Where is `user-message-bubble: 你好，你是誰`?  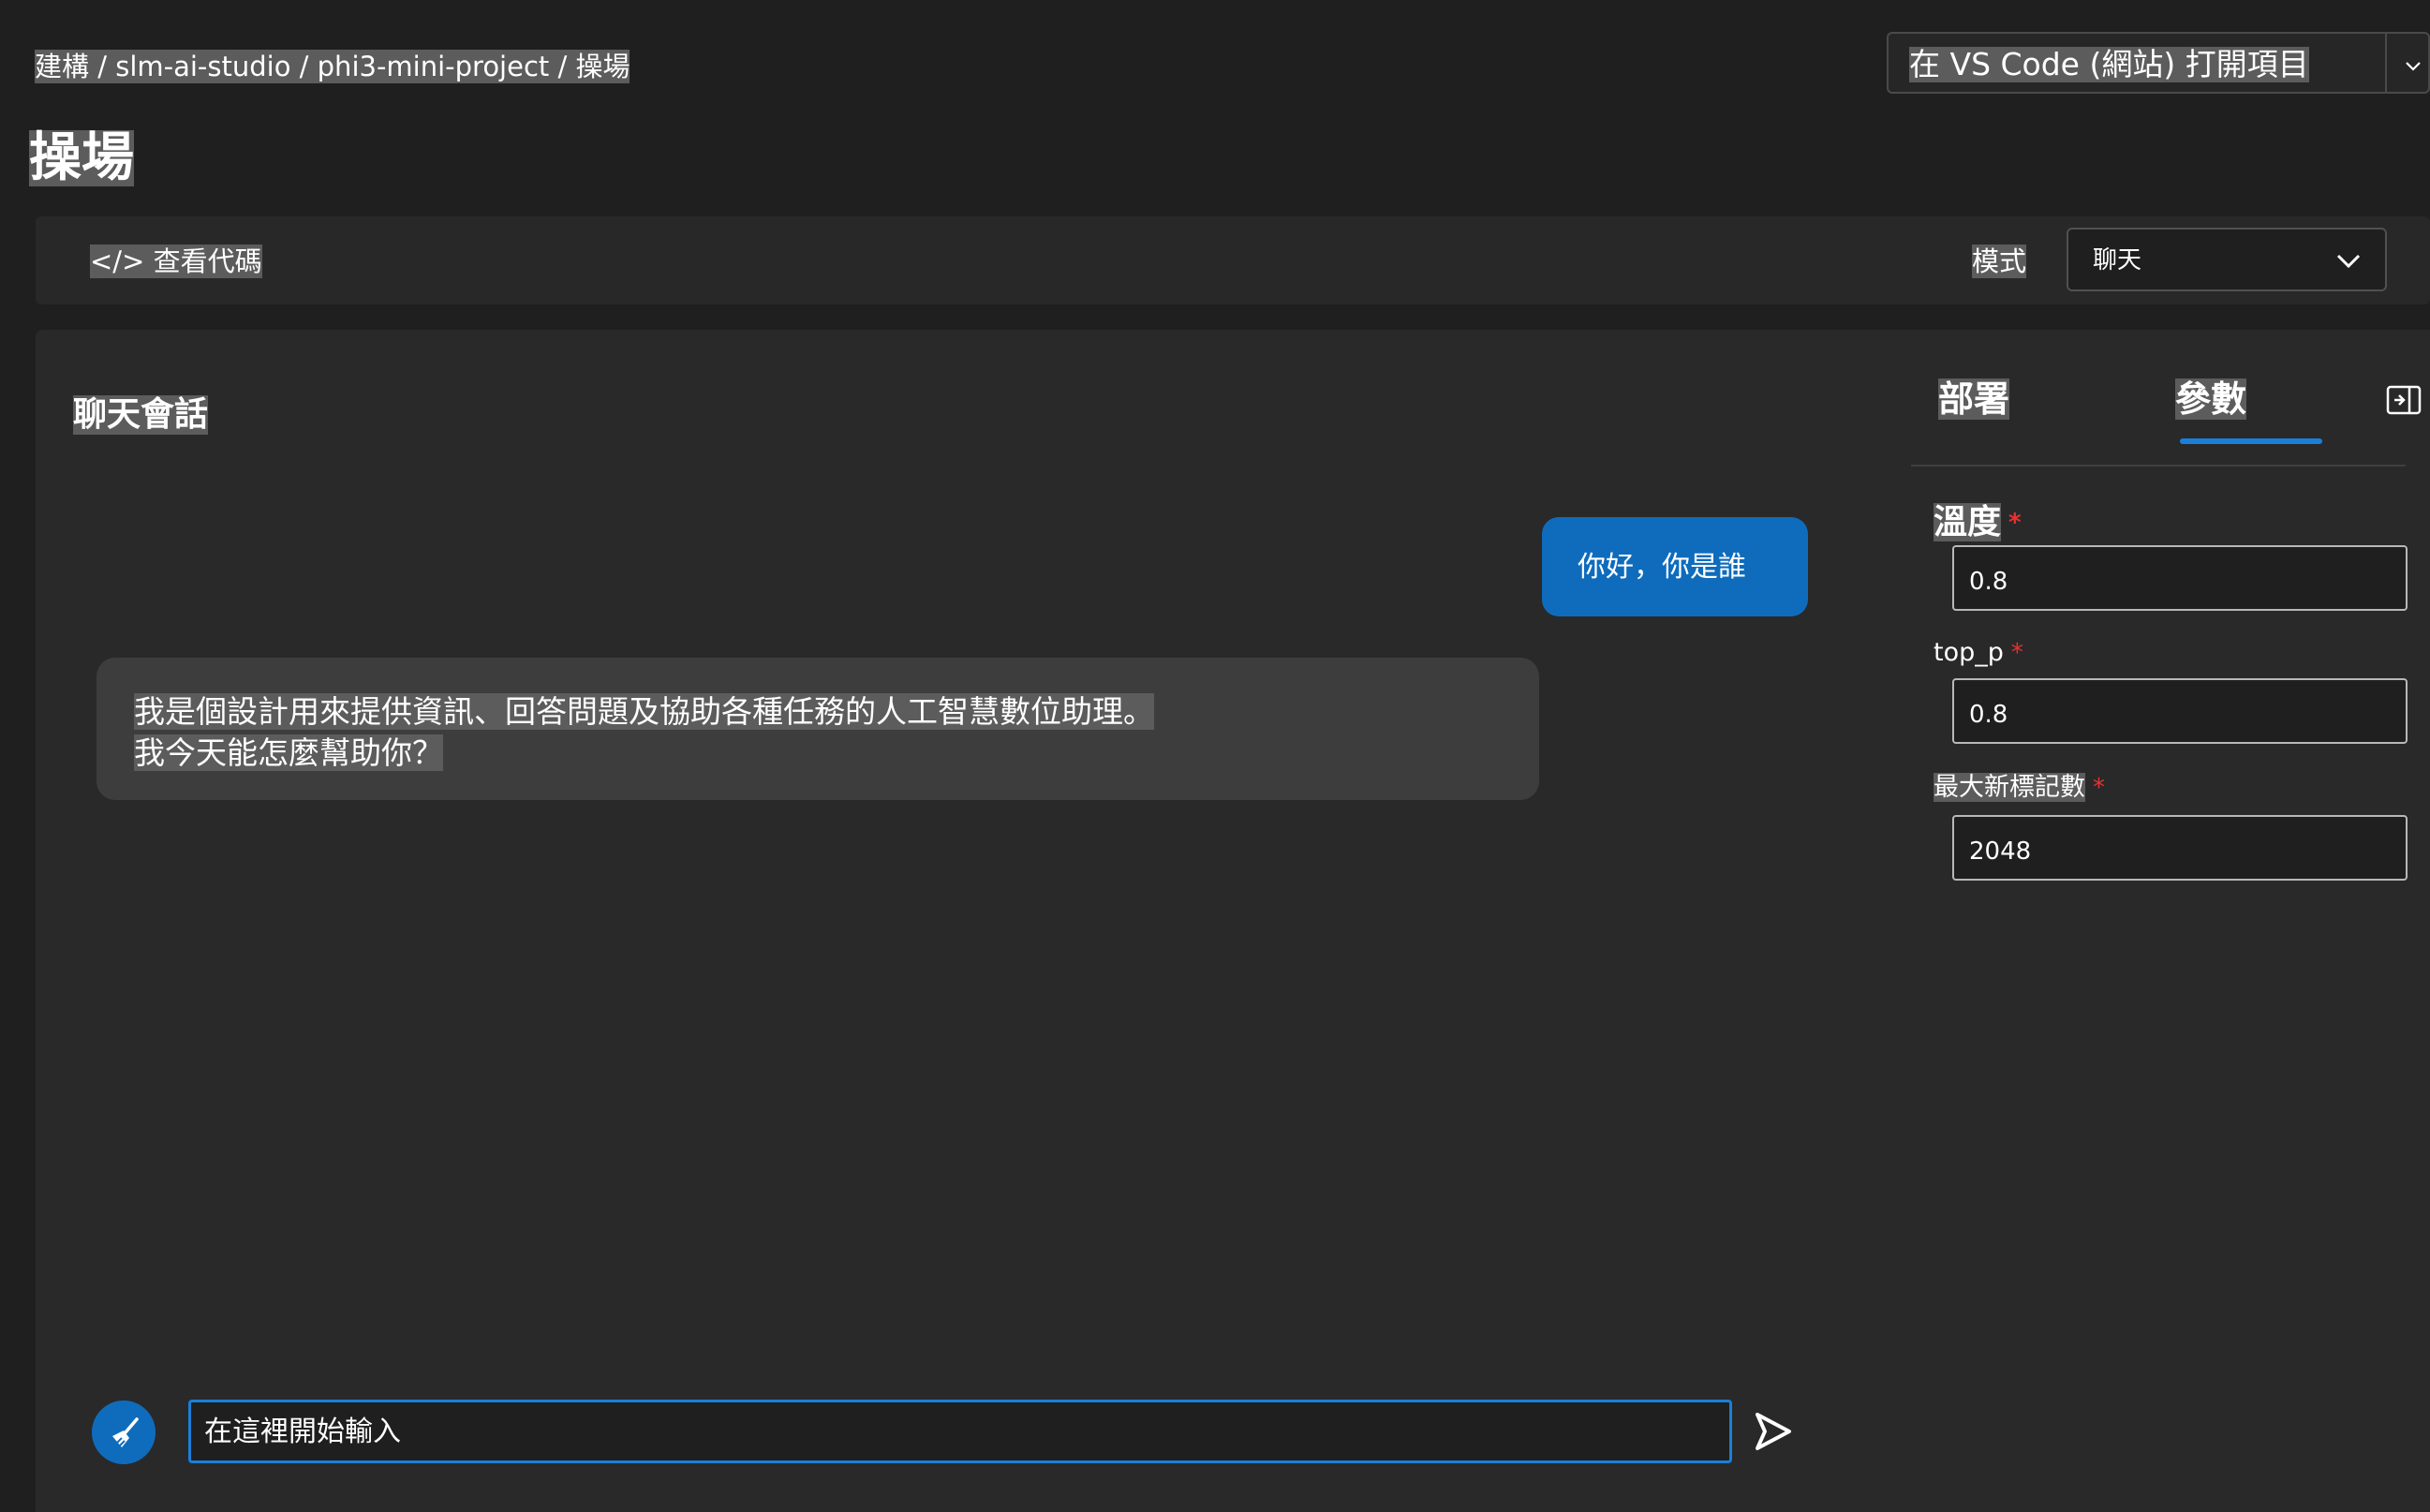 user-message-bubble: 你好，你是誰 is located at coordinates (1675, 566).